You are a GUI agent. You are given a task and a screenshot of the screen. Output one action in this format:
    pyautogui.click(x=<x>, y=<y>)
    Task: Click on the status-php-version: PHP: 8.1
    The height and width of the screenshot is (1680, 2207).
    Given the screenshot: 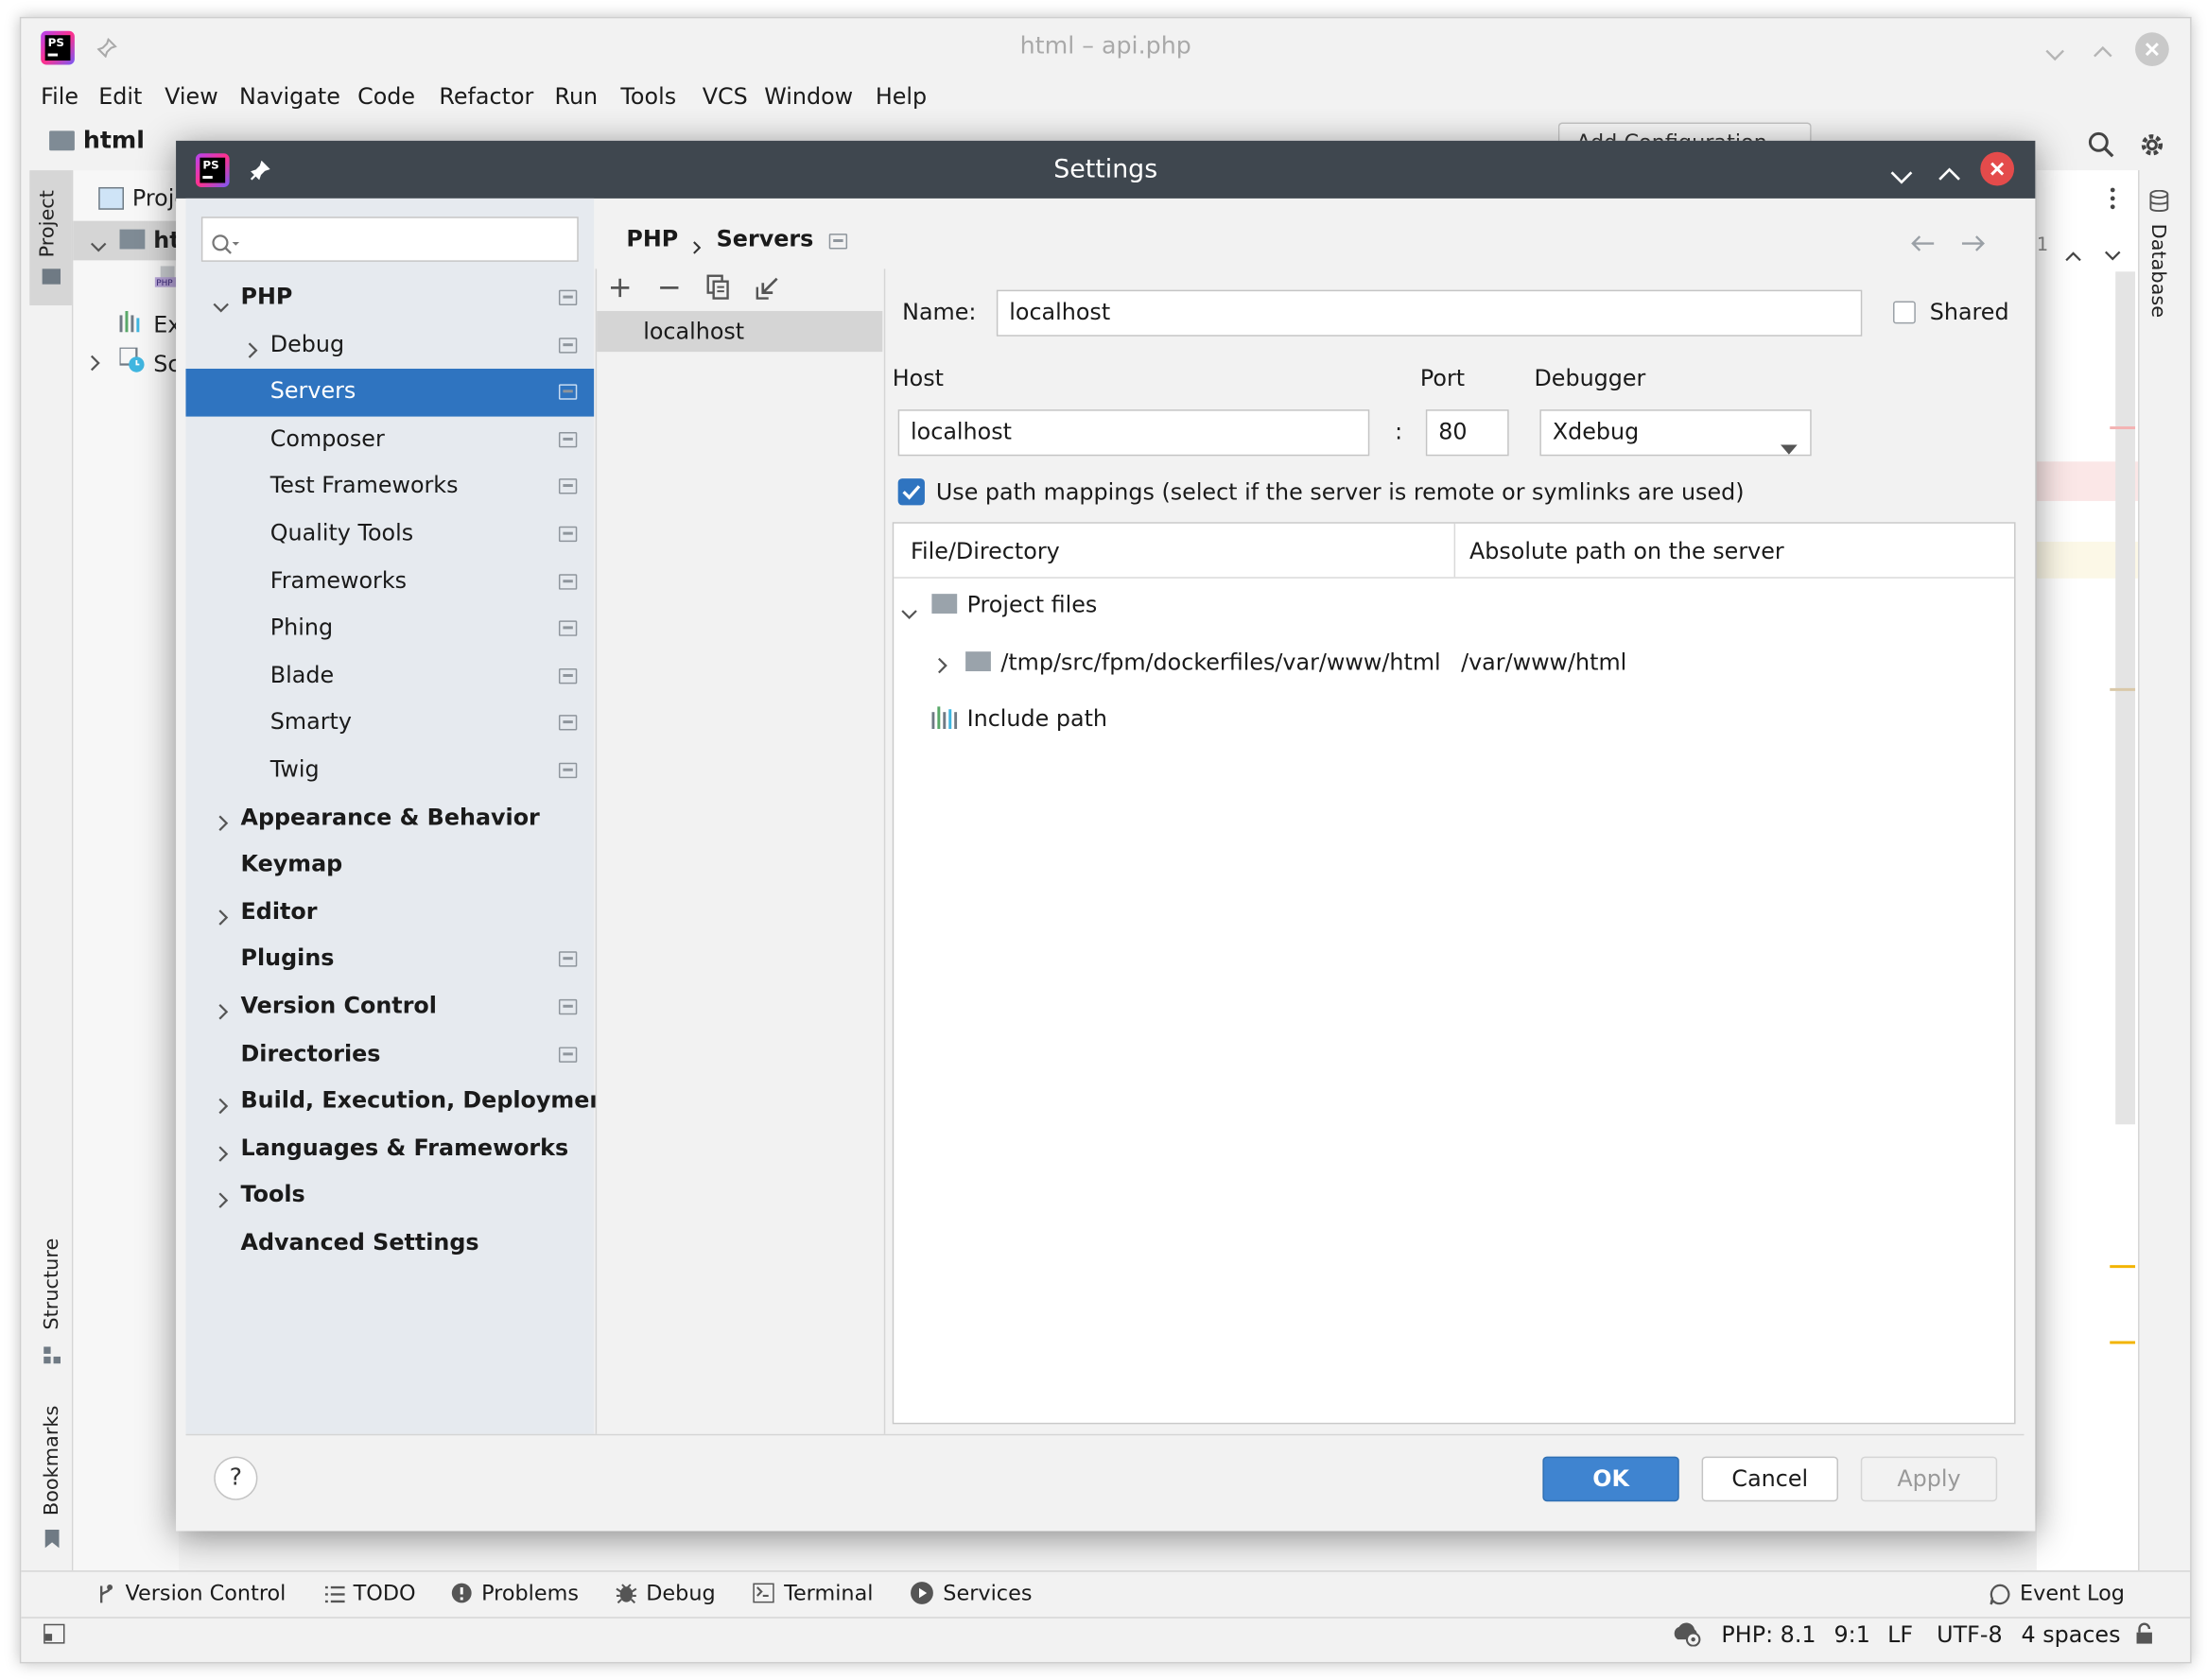 What is the action you would take?
    pyautogui.click(x=1769, y=1634)
    